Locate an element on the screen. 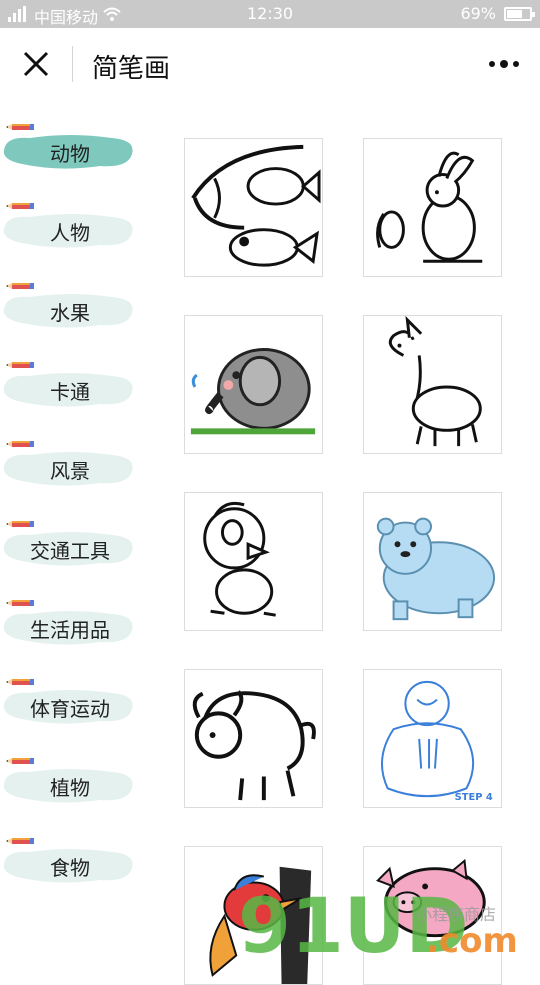 This screenshot has height=985, width=540. battery-icon is located at coordinates (519, 13).